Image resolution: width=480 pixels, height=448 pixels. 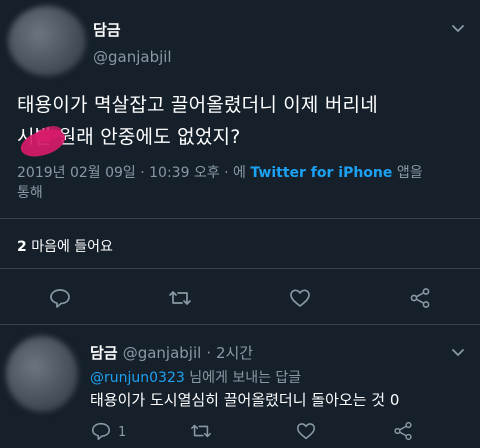 What do you see at coordinates (420, 298) in the screenshot?
I see `share-icon` at bounding box center [420, 298].